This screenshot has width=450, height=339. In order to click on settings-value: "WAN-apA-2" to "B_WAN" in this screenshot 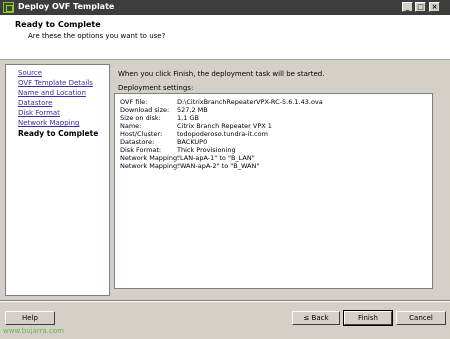, I will do `click(218, 166)`.